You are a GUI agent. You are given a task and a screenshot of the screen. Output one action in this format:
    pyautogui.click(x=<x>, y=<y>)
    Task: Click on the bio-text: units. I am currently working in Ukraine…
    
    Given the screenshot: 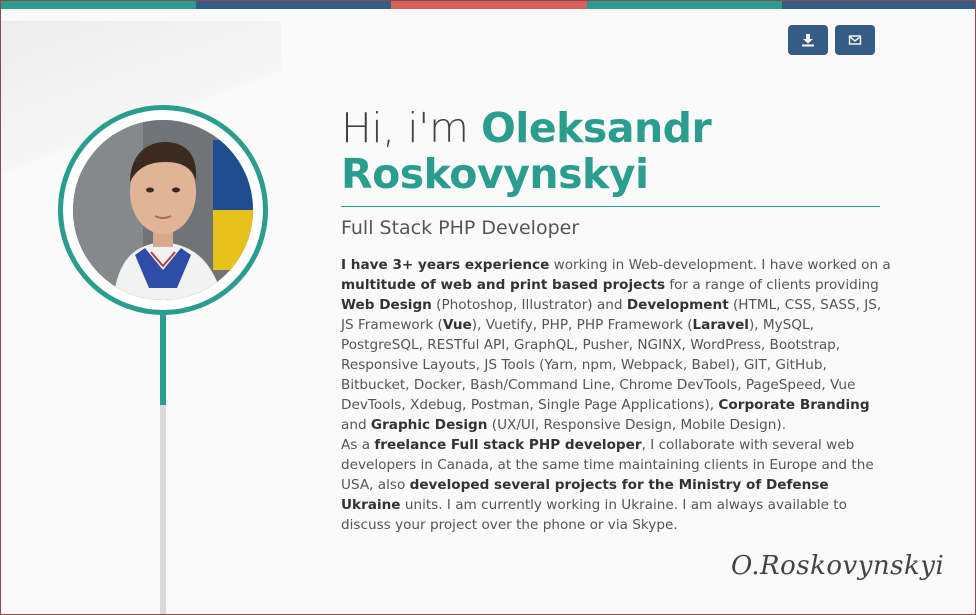 What is the action you would take?
    pyautogui.click(x=594, y=515)
    